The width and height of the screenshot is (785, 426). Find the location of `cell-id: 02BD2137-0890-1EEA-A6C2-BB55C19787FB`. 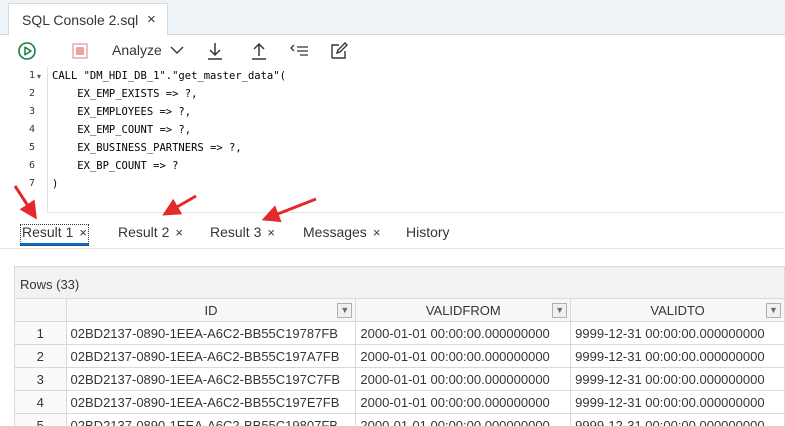

cell-id: 02BD2137-0890-1EEA-A6C2-BB55C19787FB is located at coordinates (211, 333).